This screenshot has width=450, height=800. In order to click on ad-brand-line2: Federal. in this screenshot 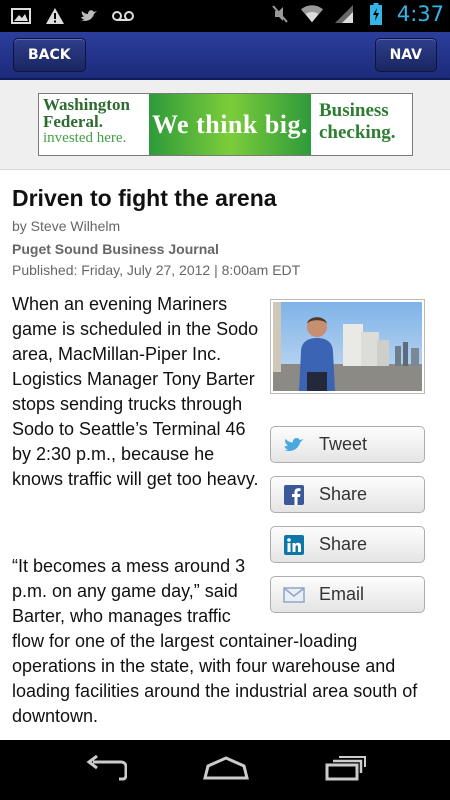, I will do `click(73, 121)`.